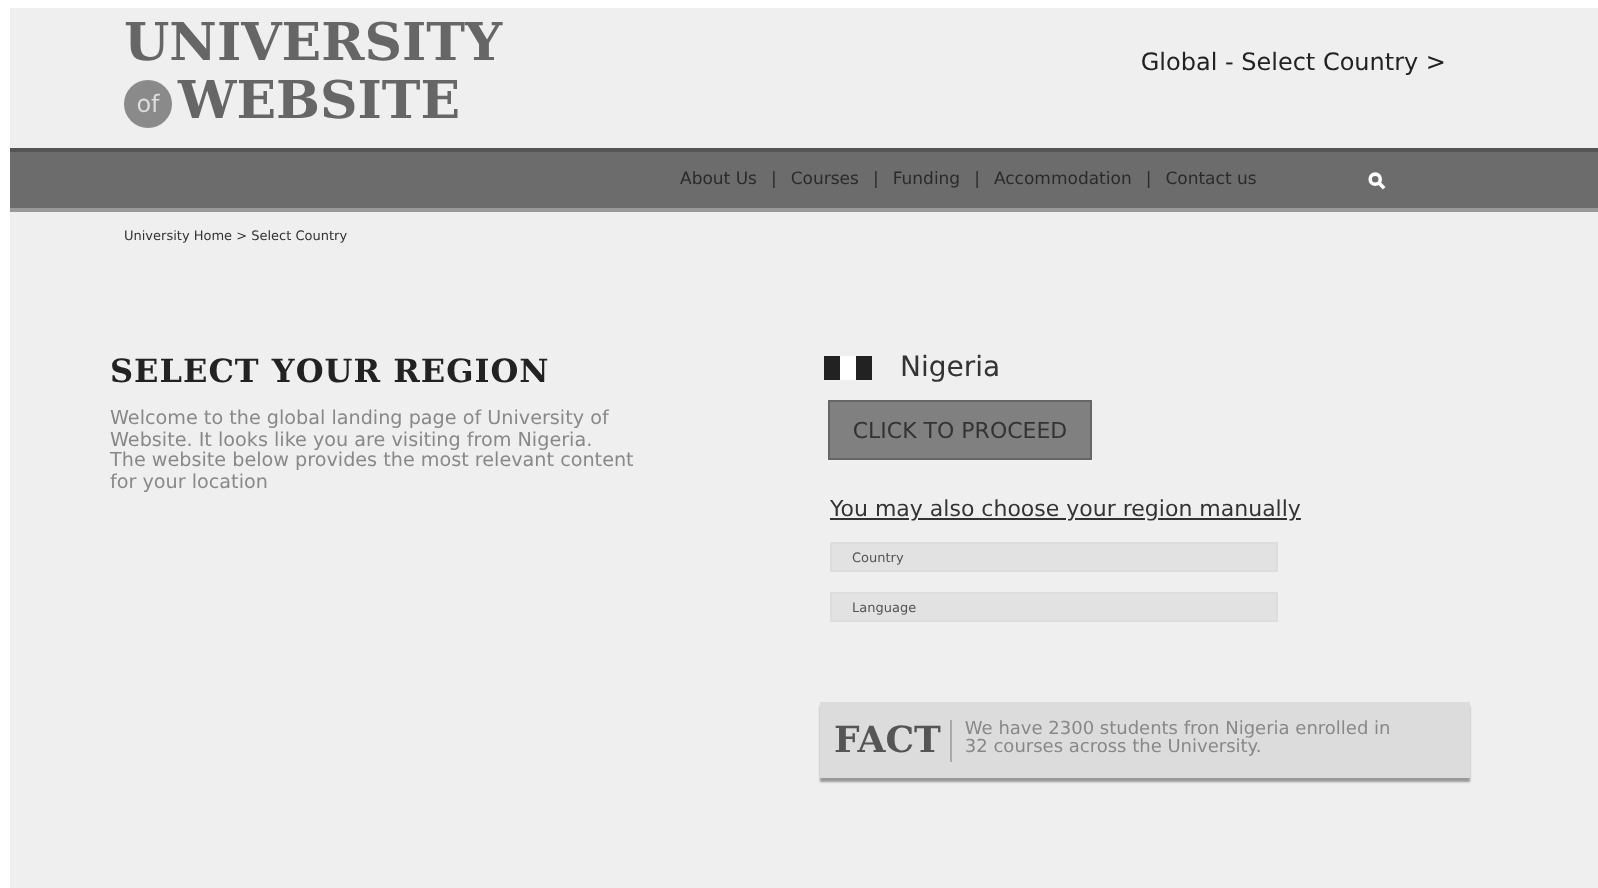 The image size is (1598, 888). I want to click on fact-text: We have 2300 students fron Nigeria enrolled in 32 courses across the University., so click(1178, 740).